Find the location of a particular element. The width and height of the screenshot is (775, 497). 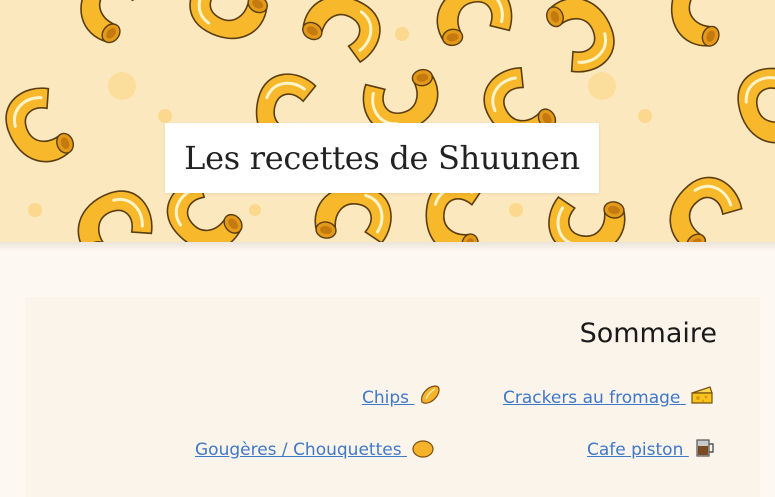

toc-link-crackers: Crackers au fromage is located at coordinates (608, 397).